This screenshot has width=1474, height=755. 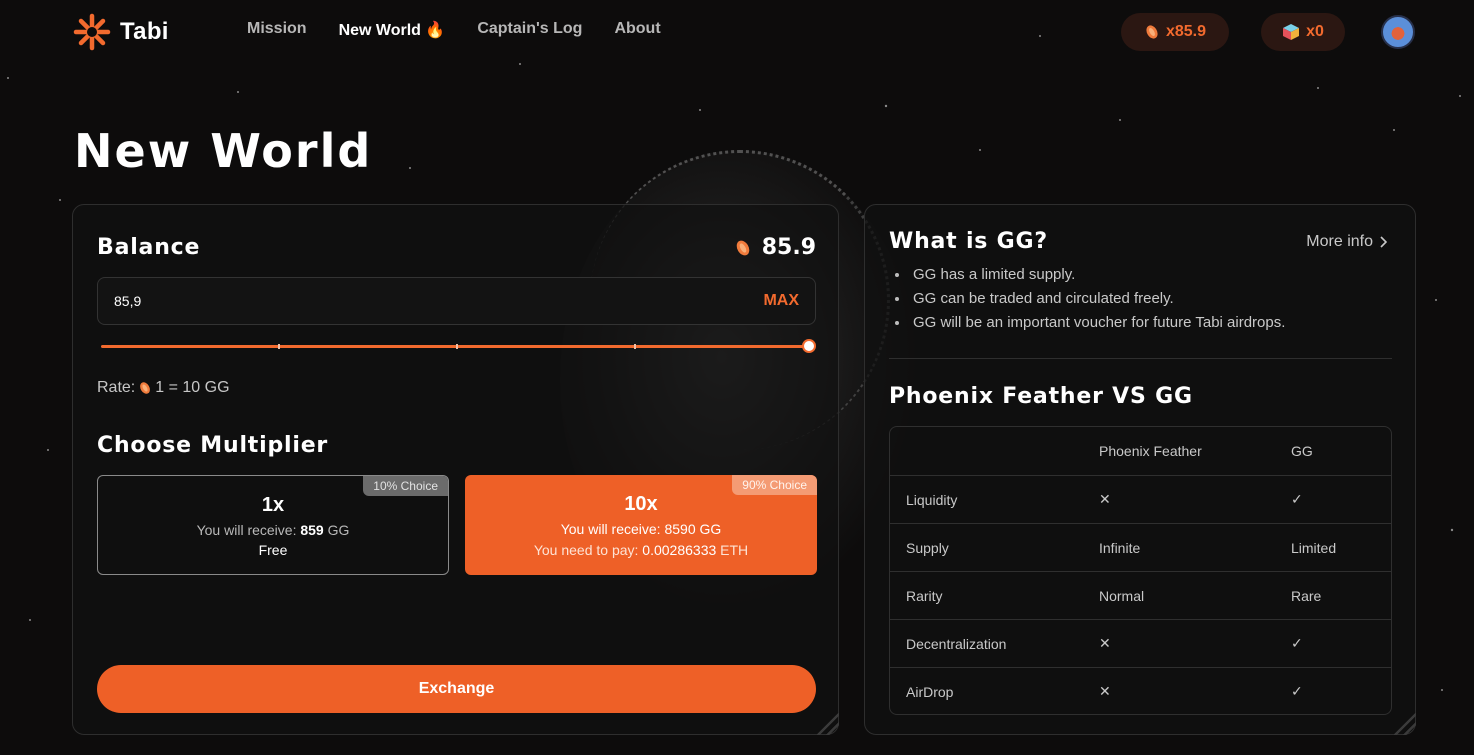 What do you see at coordinates (1041, 396) in the screenshot?
I see `comparison-title: Phoenix Feather VS GG` at bounding box center [1041, 396].